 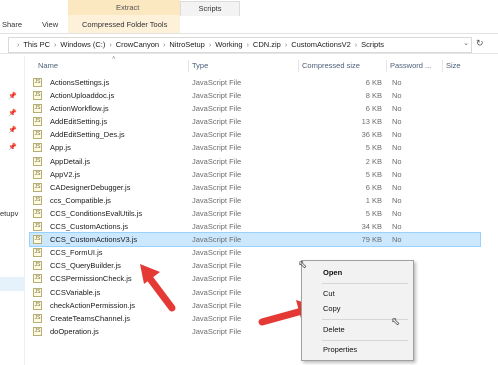 What do you see at coordinates (321, 45) in the screenshot?
I see `crumb-customactionsv2: CustomActionsV2` at bounding box center [321, 45].